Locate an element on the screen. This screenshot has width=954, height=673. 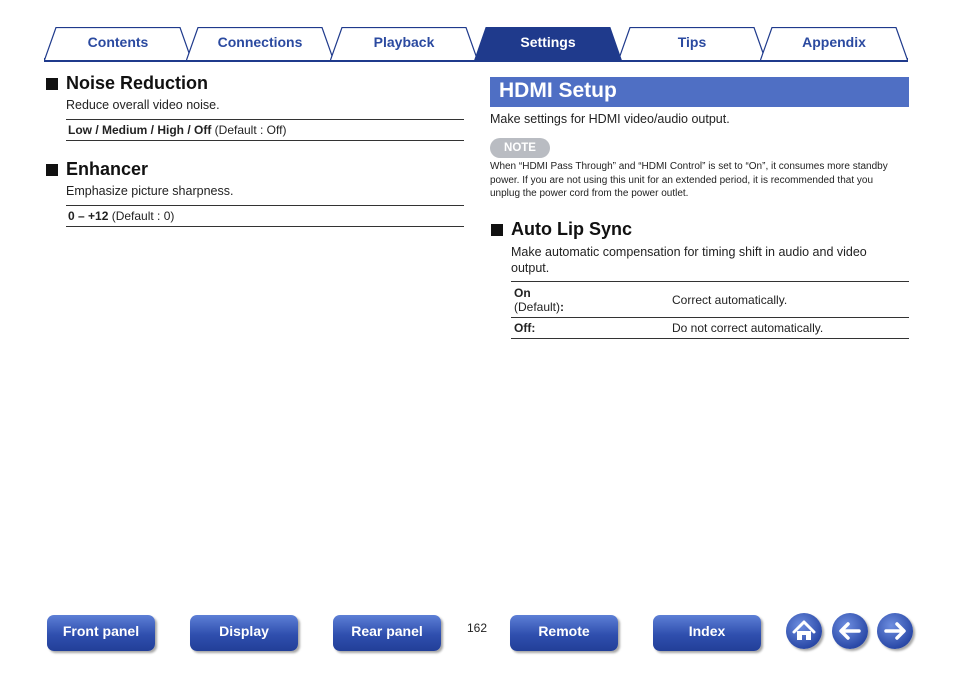
enhancer-title: Enhancer is located at coordinates (107, 169).